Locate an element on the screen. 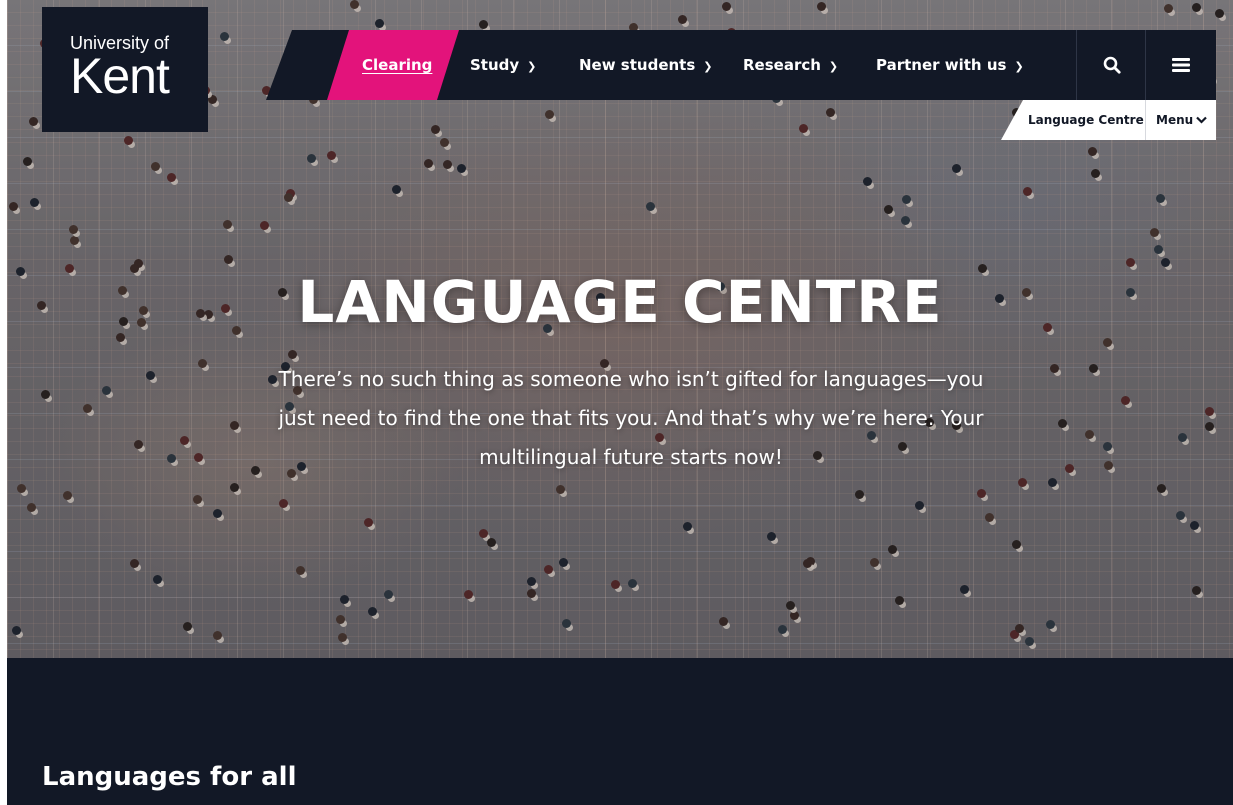 The height and width of the screenshot is (805, 1233). nav-item-research: Research ❯ is located at coordinates (790, 65).